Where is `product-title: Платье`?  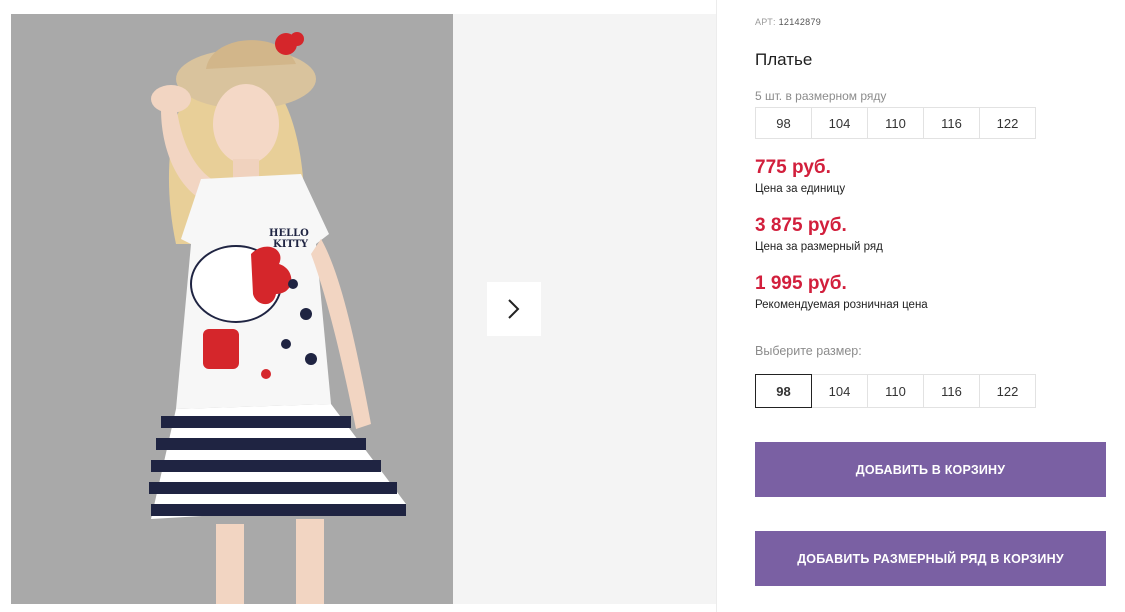
product-title: Платье is located at coordinates (784, 59).